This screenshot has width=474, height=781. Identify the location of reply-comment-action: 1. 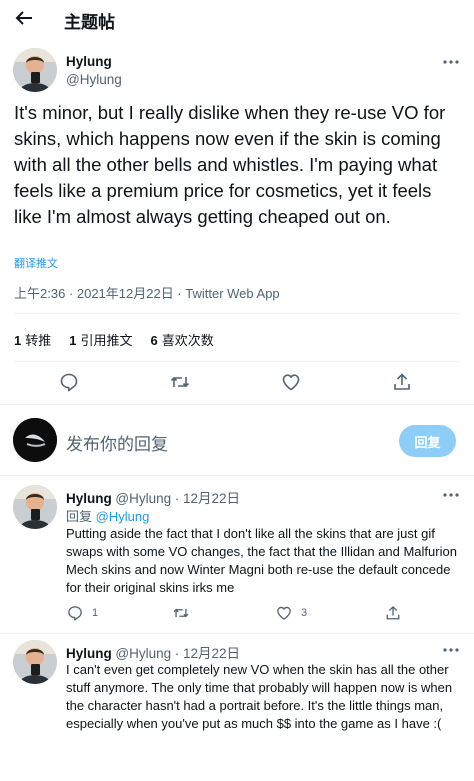
(82, 613).